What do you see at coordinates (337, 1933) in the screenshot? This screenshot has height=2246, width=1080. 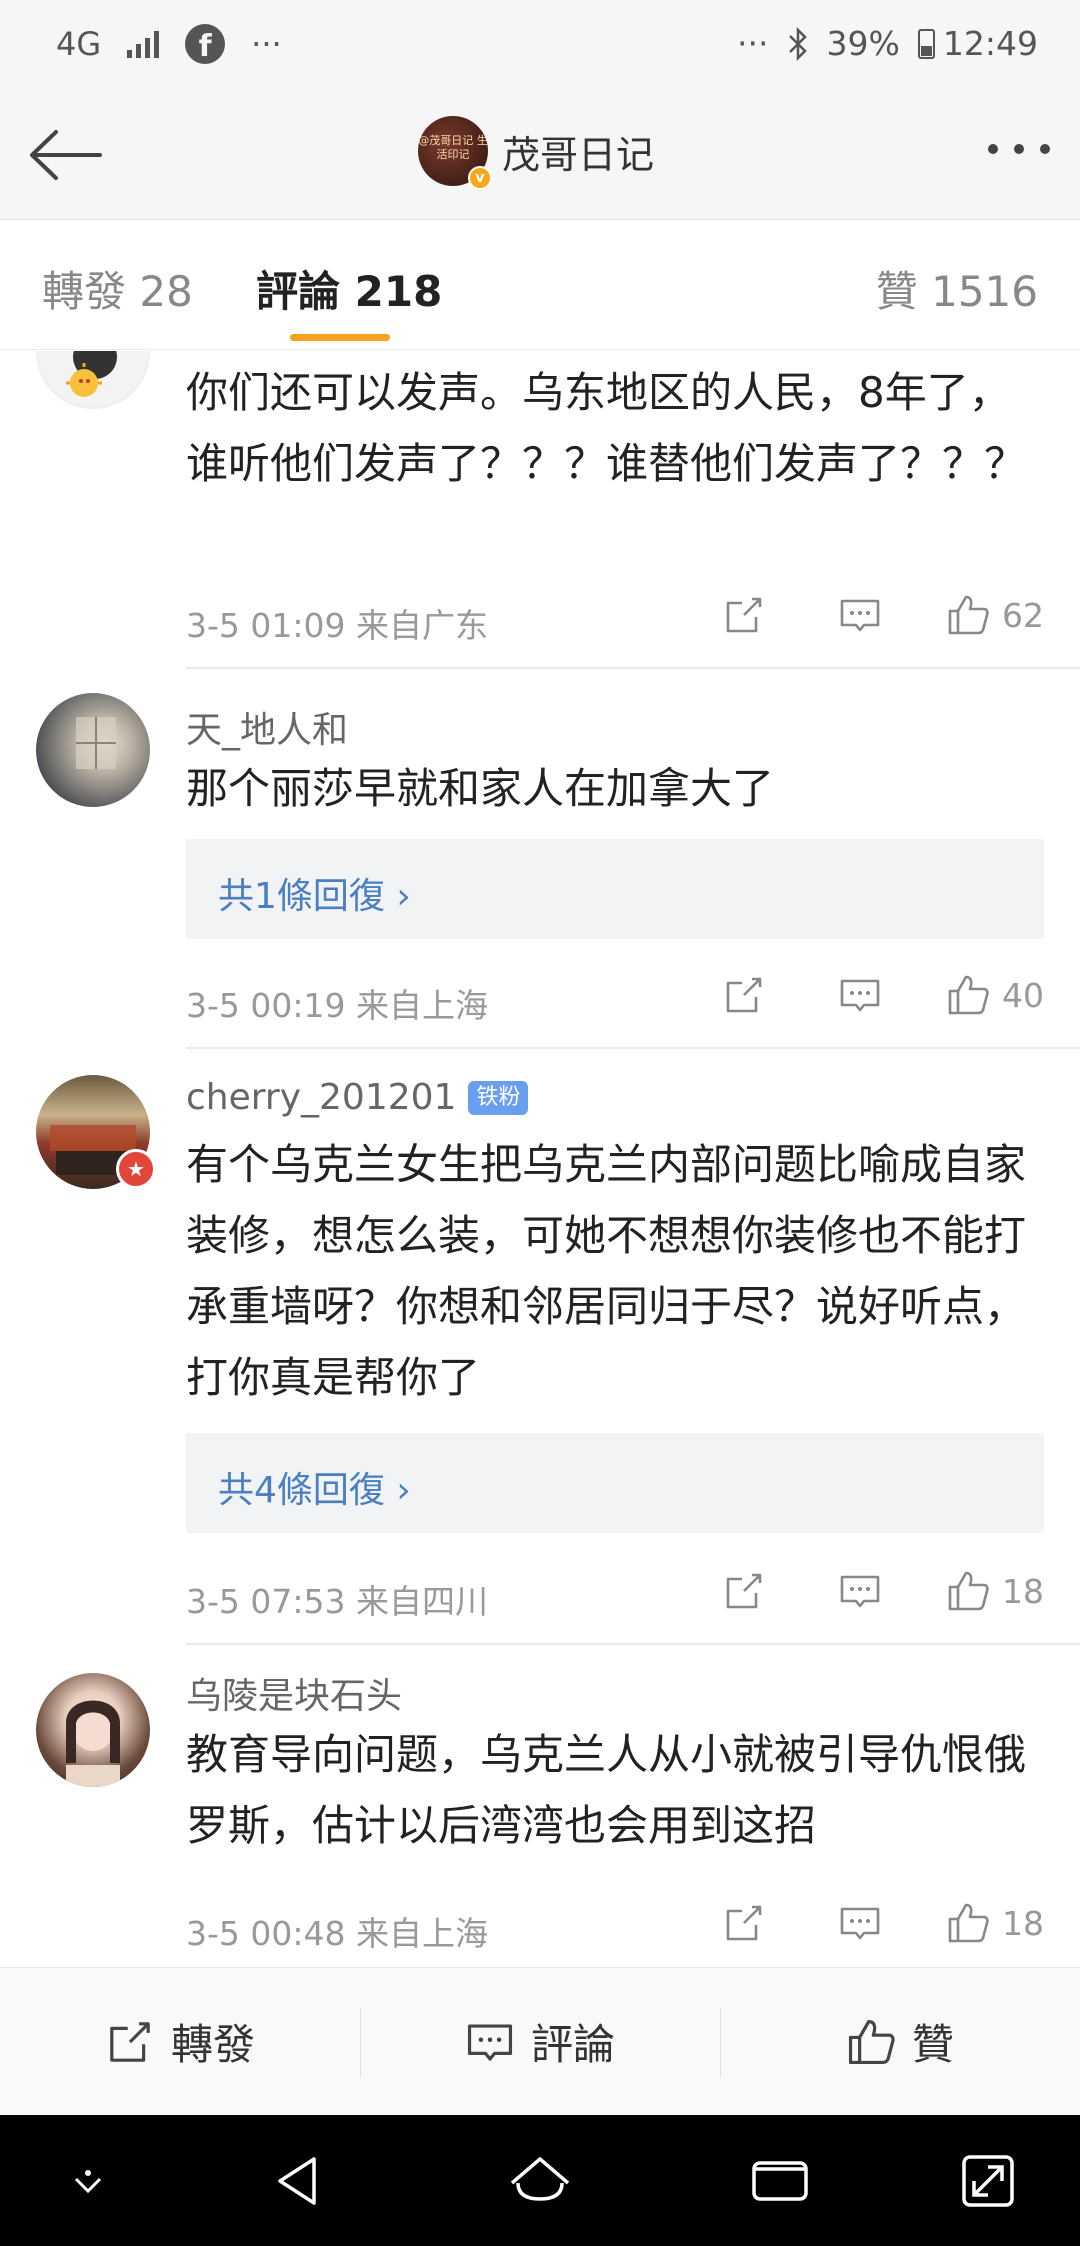 I see `comment-time: 3-5 00:48 来自上海` at bounding box center [337, 1933].